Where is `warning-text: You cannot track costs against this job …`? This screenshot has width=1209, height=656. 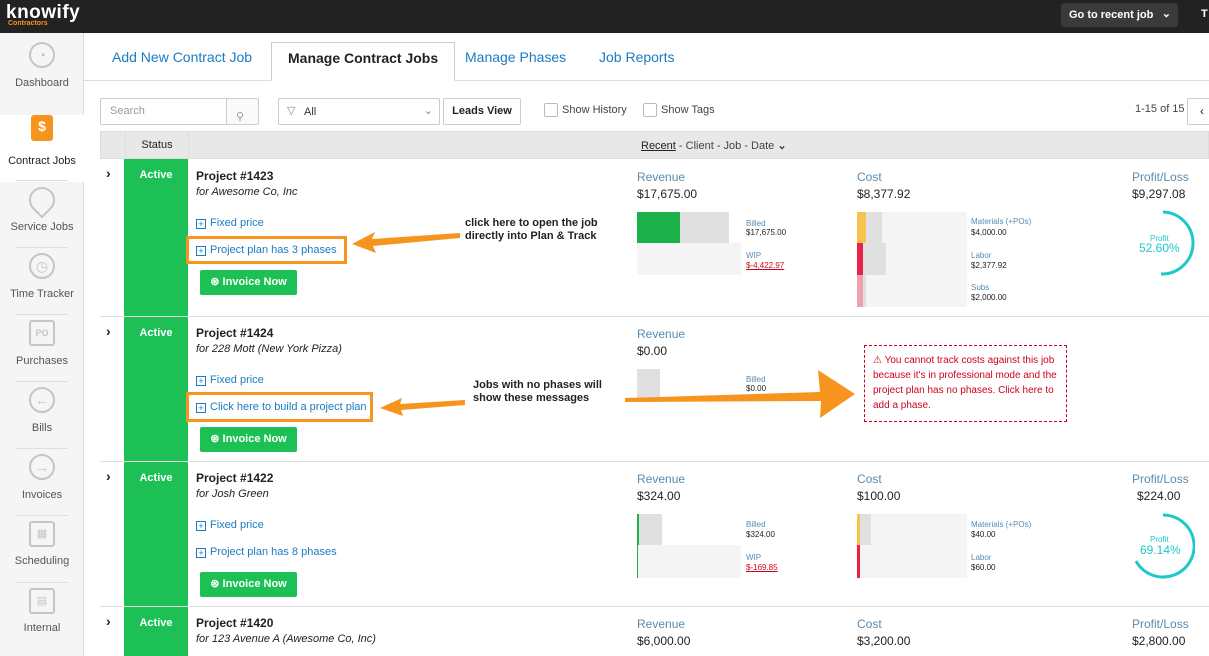
warning-text: You cannot track costs against this job … is located at coordinates (965, 383).